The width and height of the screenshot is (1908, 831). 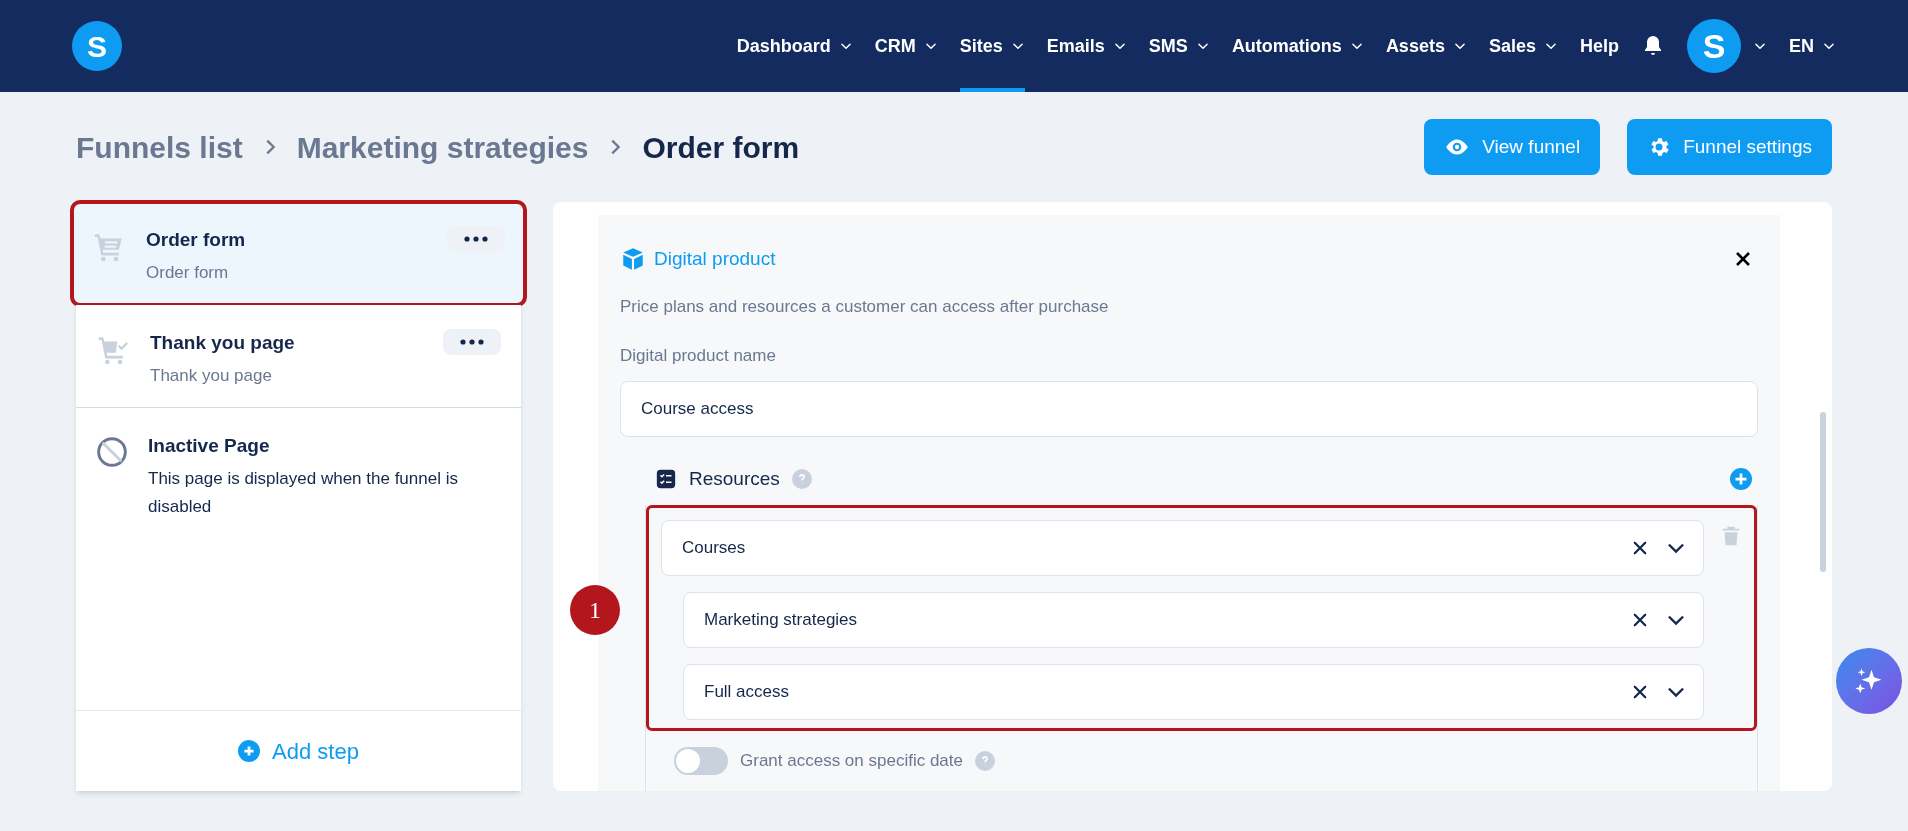 What do you see at coordinates (303, 492) in the screenshot?
I see `step-description: This page is displayed when the funnel is disabled` at bounding box center [303, 492].